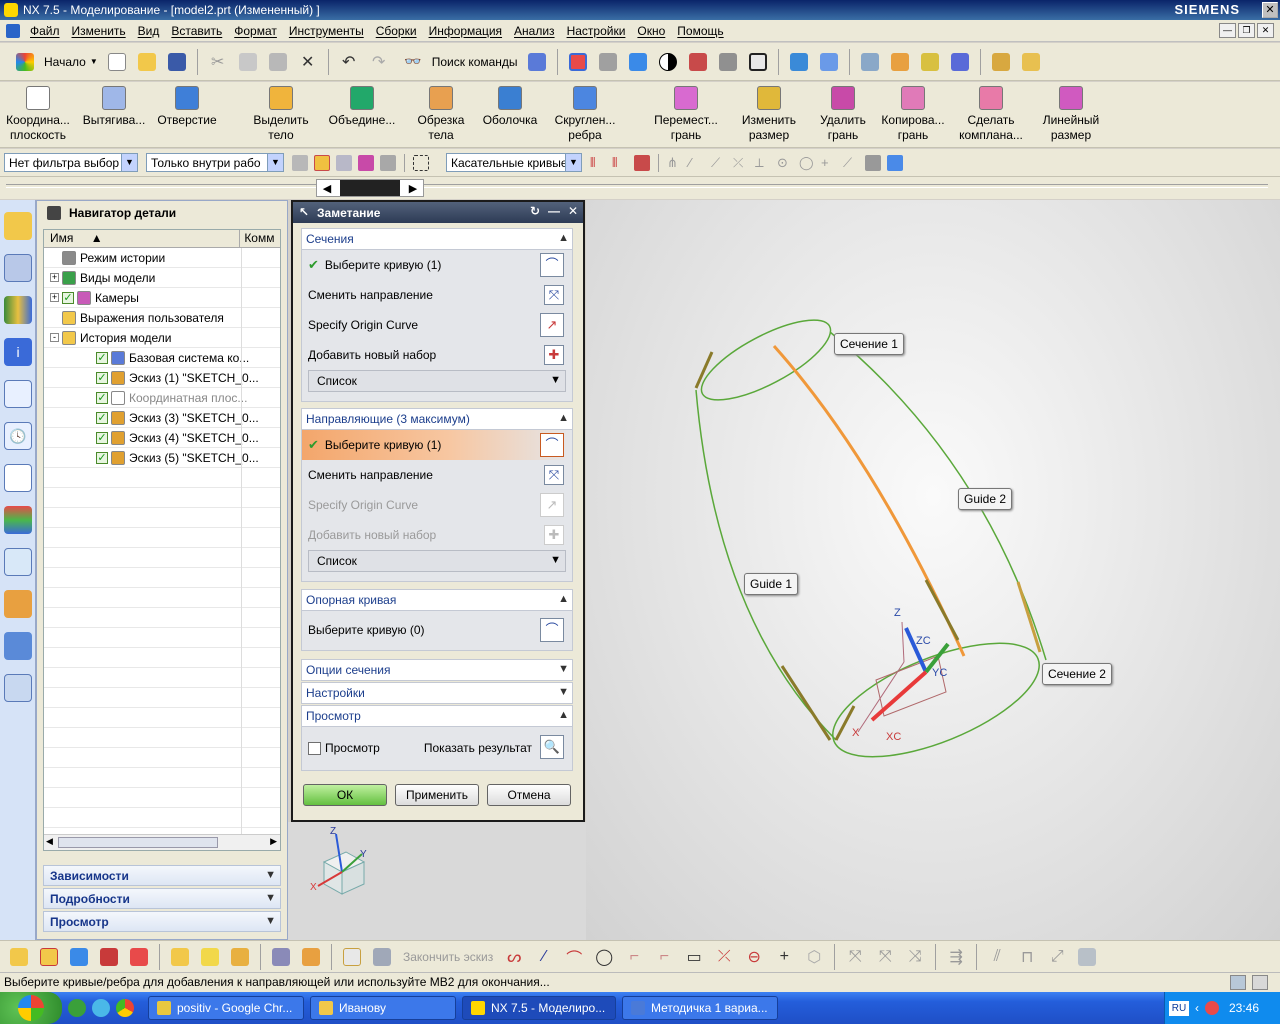 The image size is (1280, 1024). I want to click on select-curve-icon: ⌒, so click(552, 630).